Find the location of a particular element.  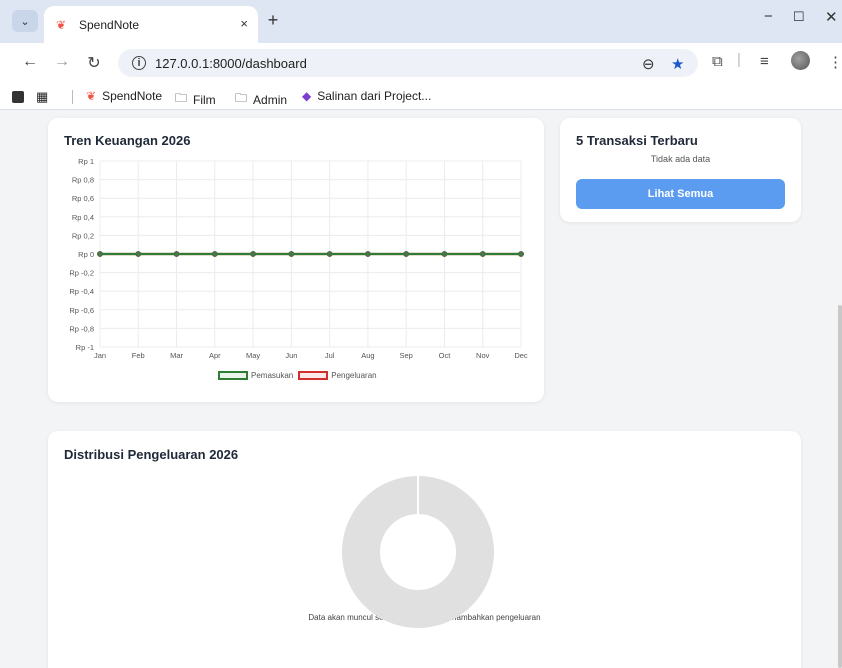

trend-card-title: Tren Keuangan 2026 is located at coordinates (127, 140).